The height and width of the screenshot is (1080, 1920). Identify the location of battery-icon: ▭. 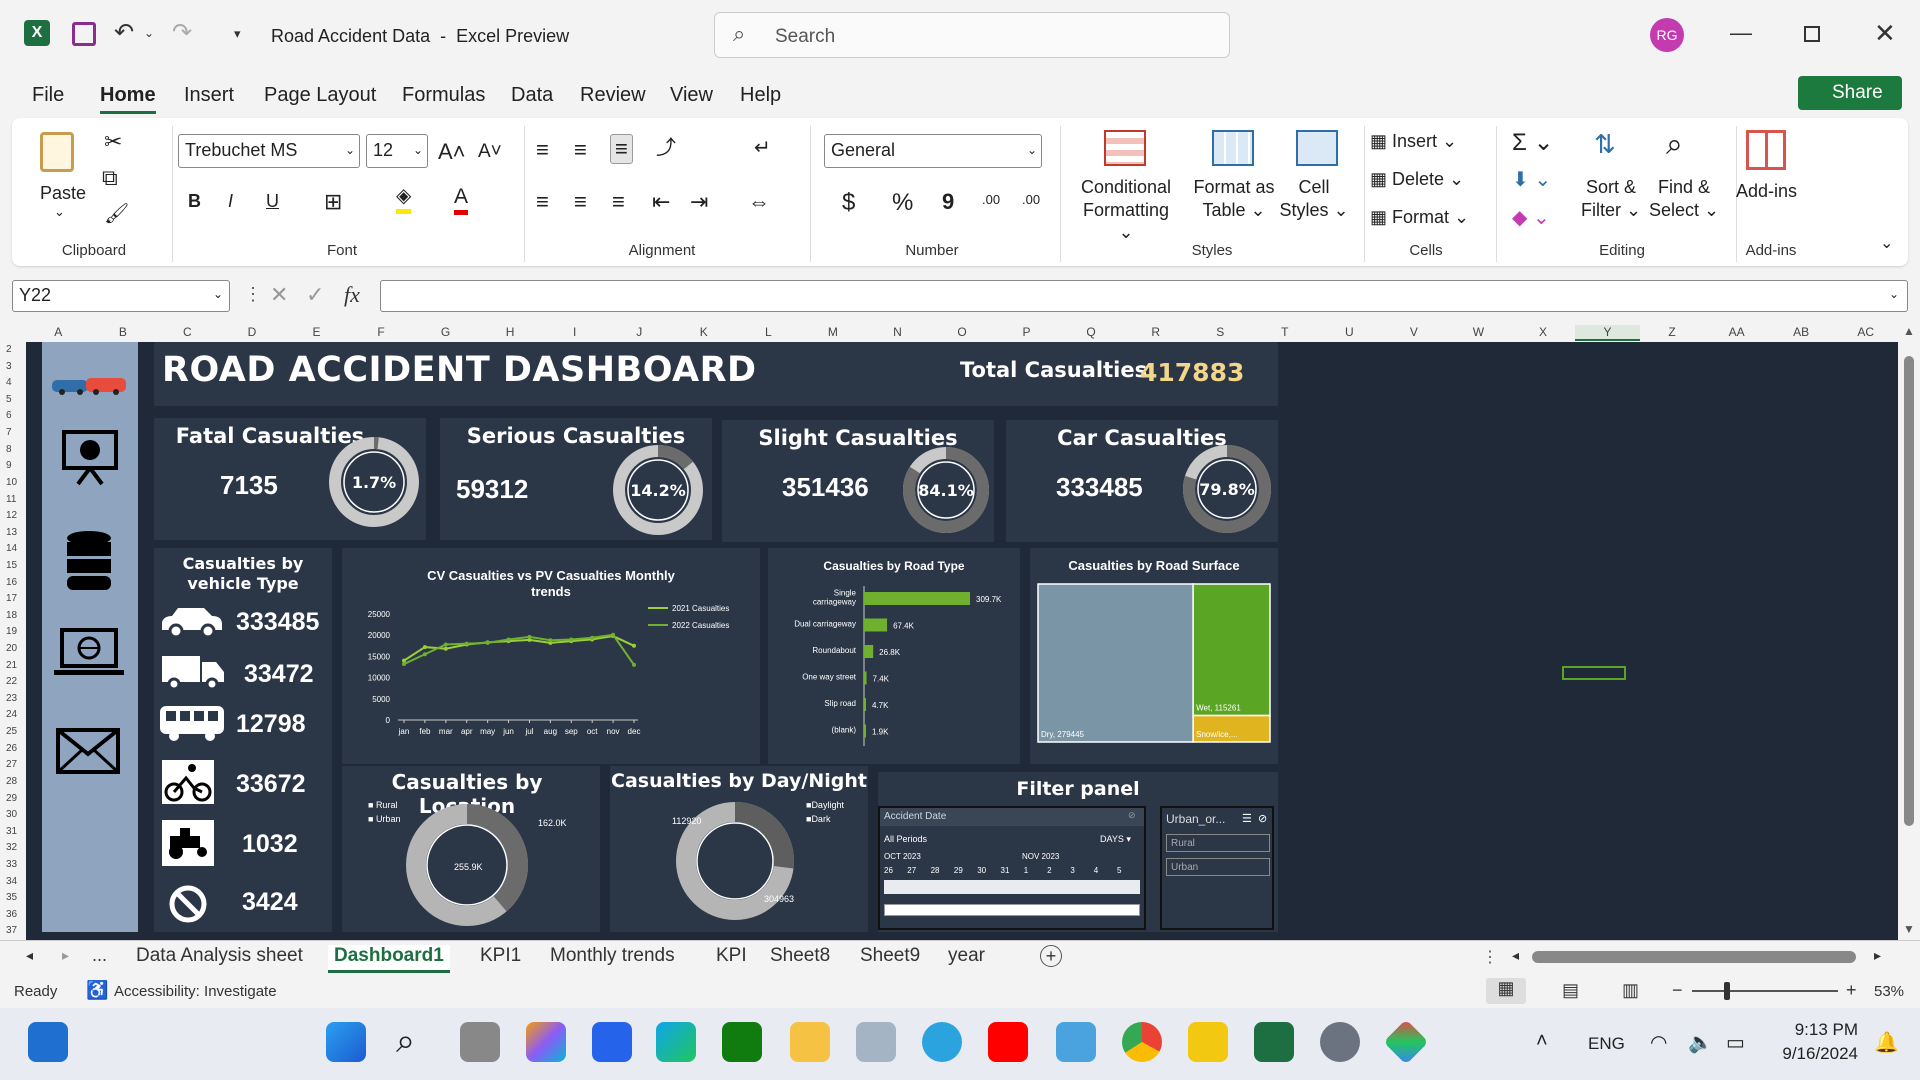
(1735, 1042).